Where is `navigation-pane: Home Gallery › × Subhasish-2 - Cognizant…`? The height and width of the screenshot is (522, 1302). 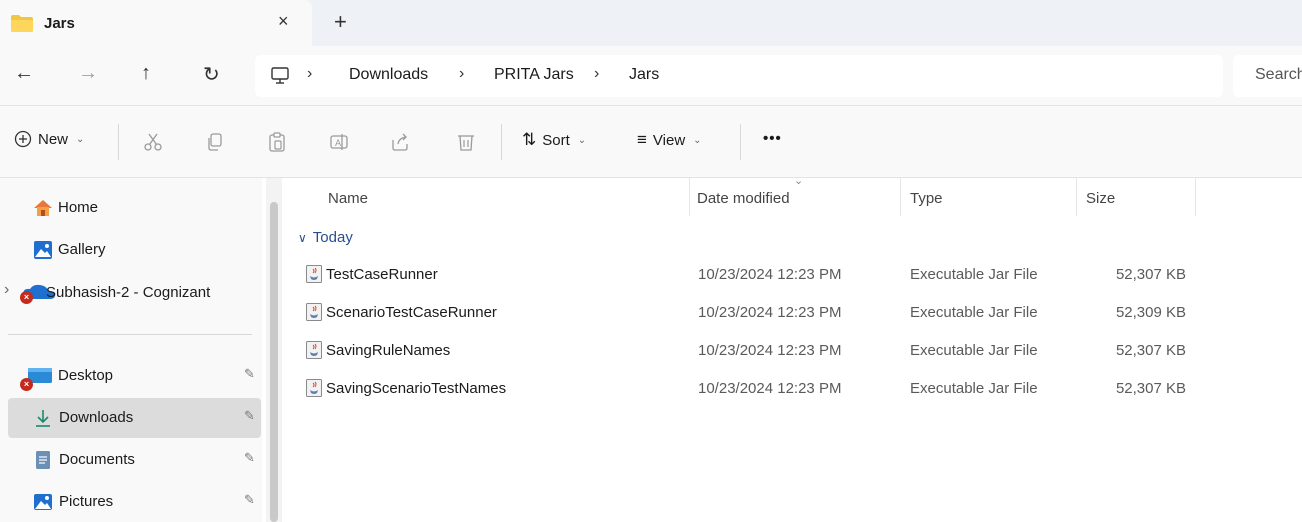 navigation-pane: Home Gallery › × Subhasish-2 - Cognizant… is located at coordinates (131, 350).